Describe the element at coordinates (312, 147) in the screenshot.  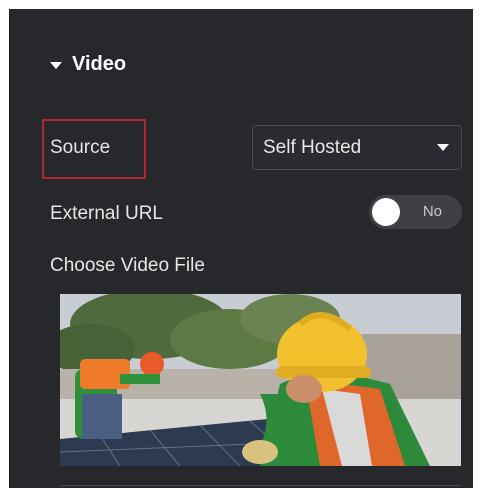
I see `source-select-value: Self Hosted` at that location.